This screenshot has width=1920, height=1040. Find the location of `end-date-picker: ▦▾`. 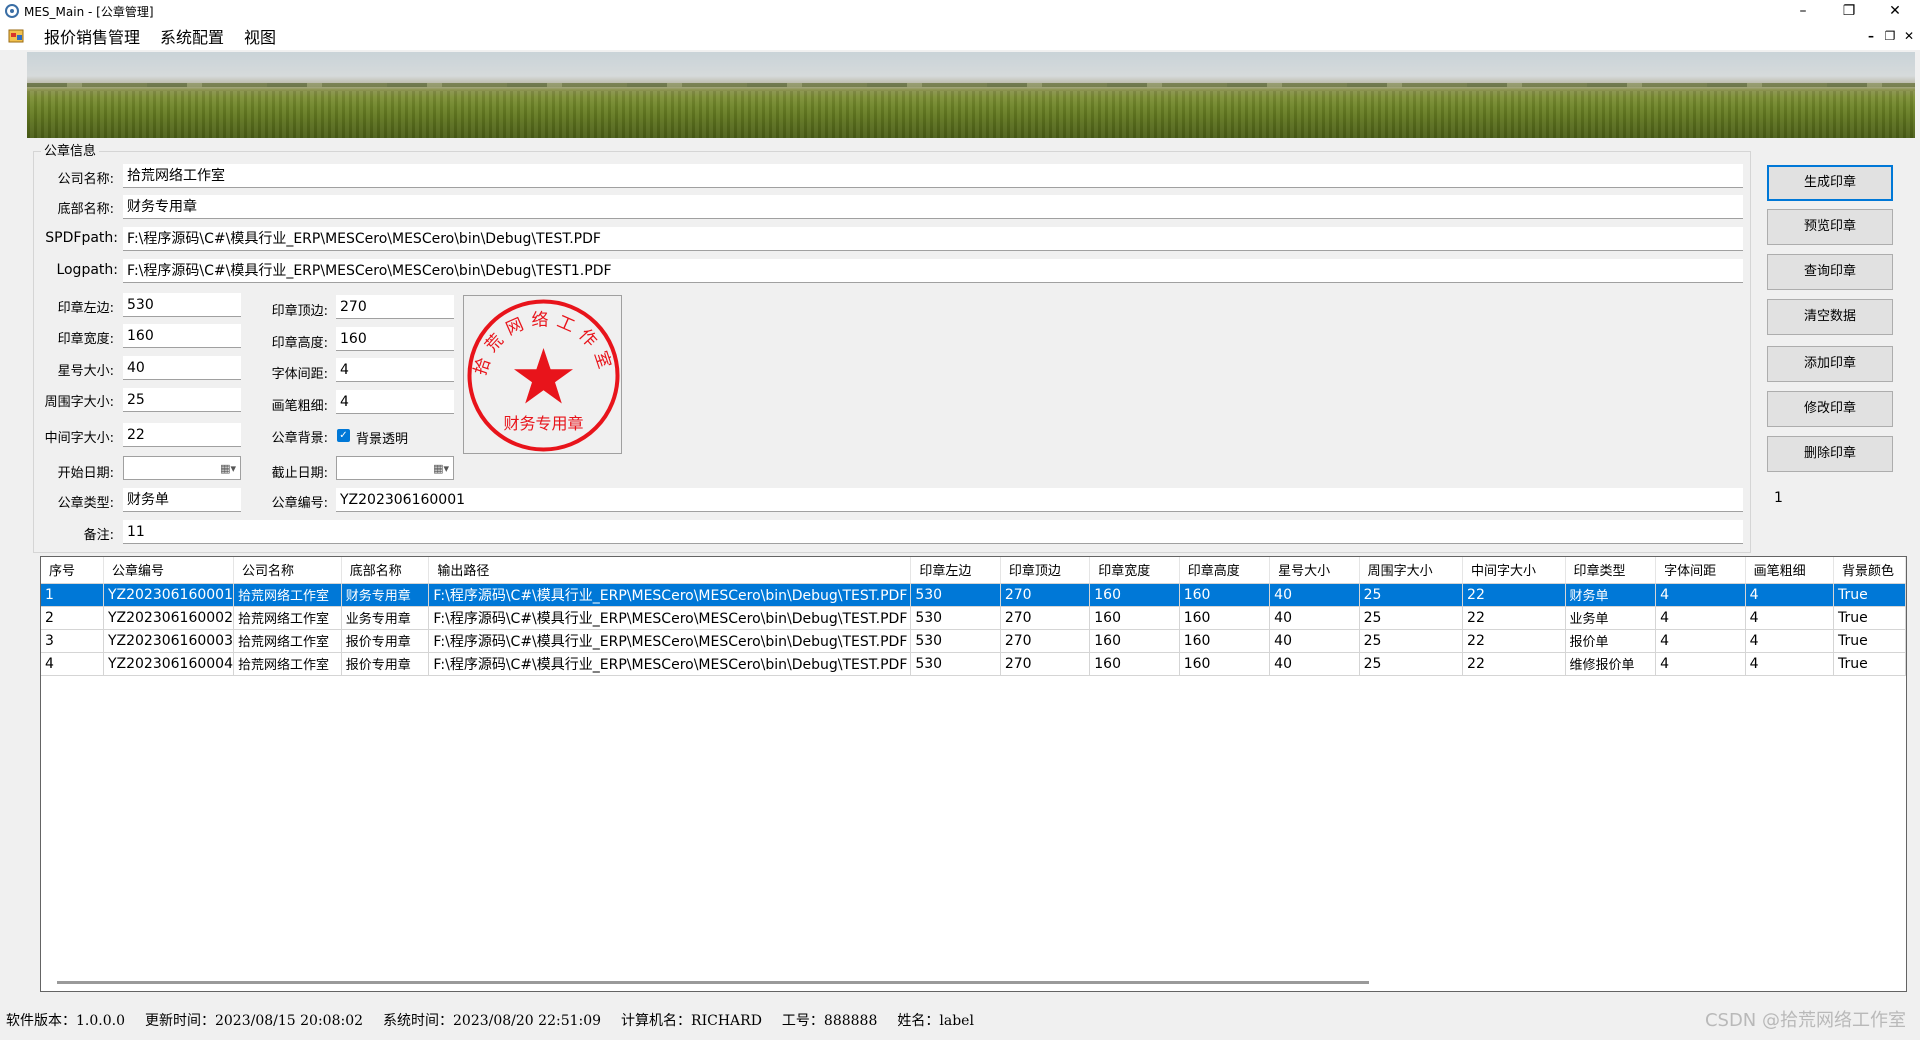

end-date-picker: ▦▾ is located at coordinates (395, 468).